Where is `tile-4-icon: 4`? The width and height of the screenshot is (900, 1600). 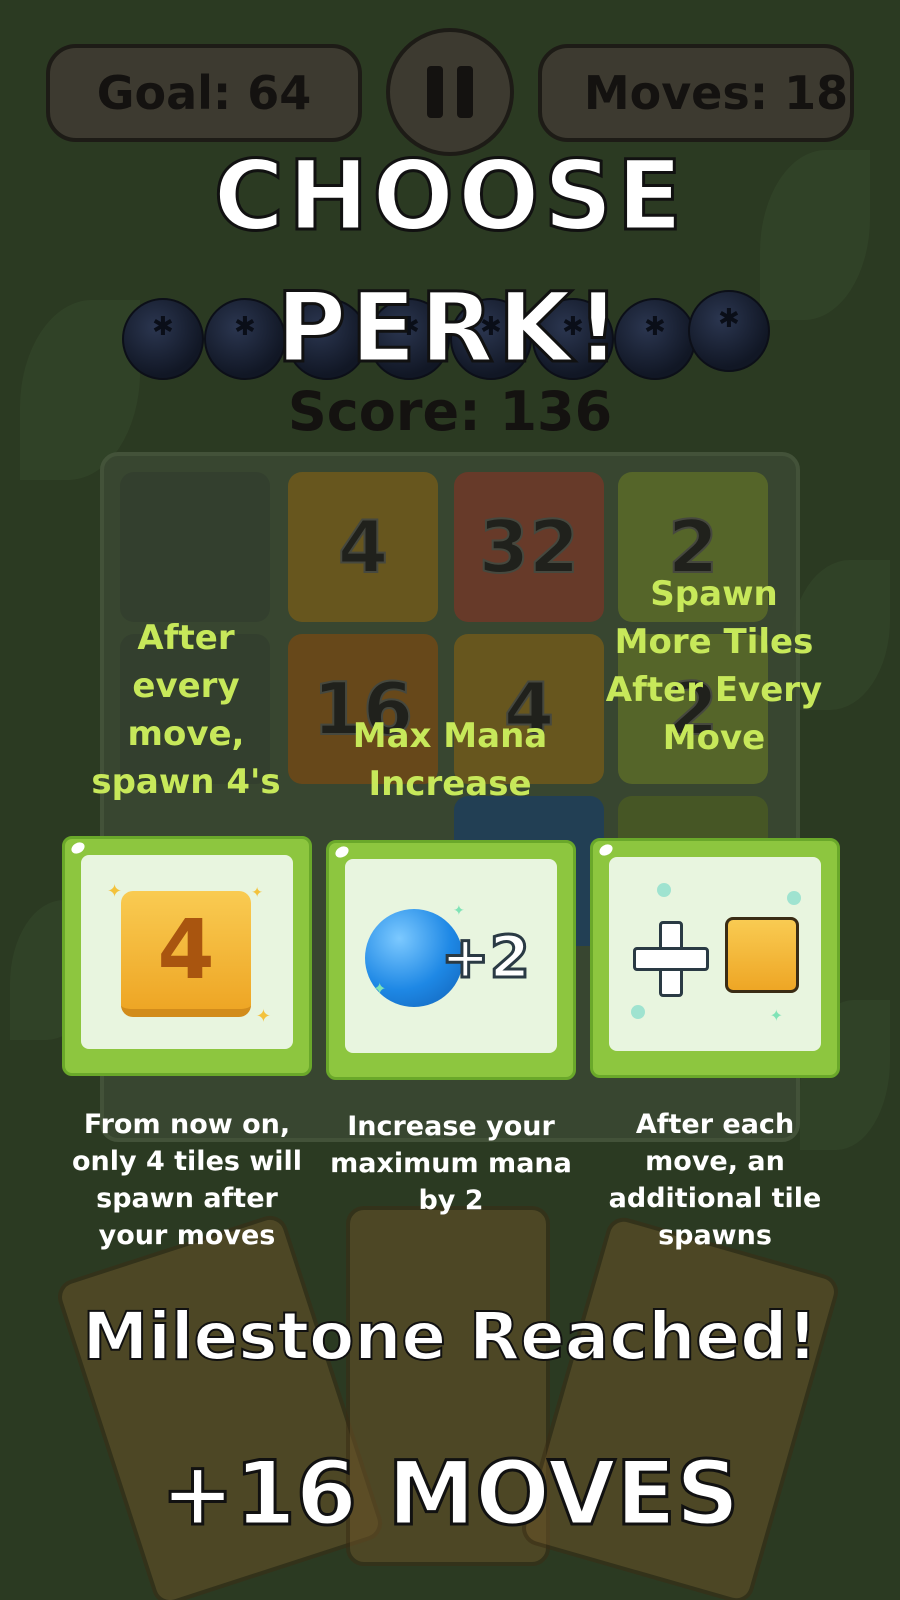 tile-4-icon: 4 is located at coordinates (186, 954).